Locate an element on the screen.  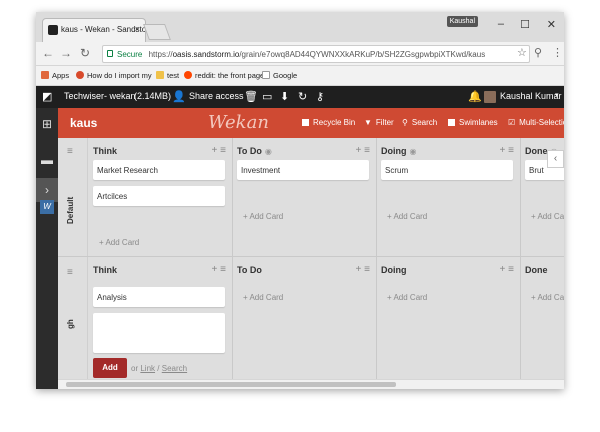
swimlanes-button: Swimlanes is located at coordinates (473, 122).